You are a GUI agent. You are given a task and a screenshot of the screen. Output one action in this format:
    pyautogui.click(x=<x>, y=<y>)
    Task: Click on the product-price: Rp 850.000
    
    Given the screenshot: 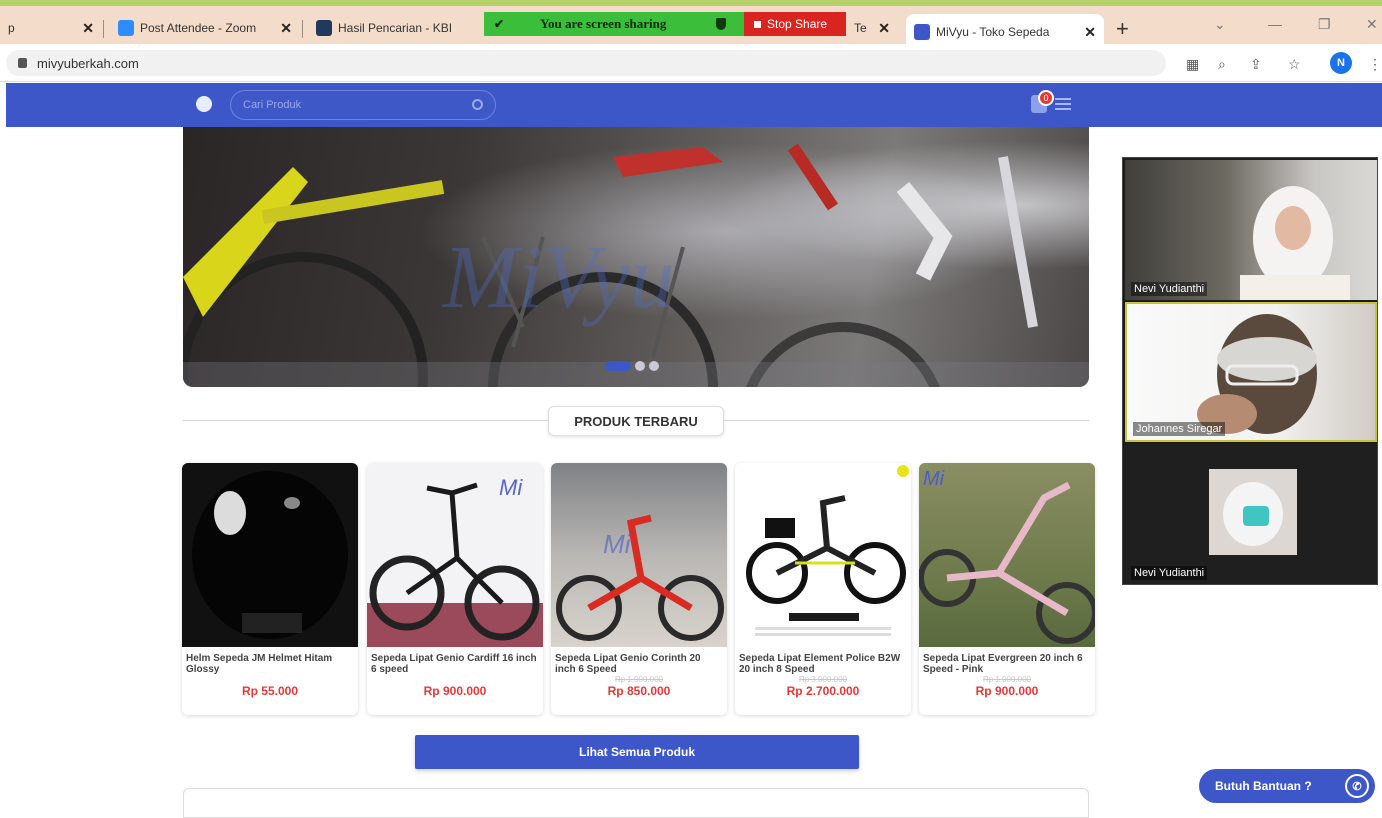 What is the action you would take?
    pyautogui.click(x=639, y=691)
    